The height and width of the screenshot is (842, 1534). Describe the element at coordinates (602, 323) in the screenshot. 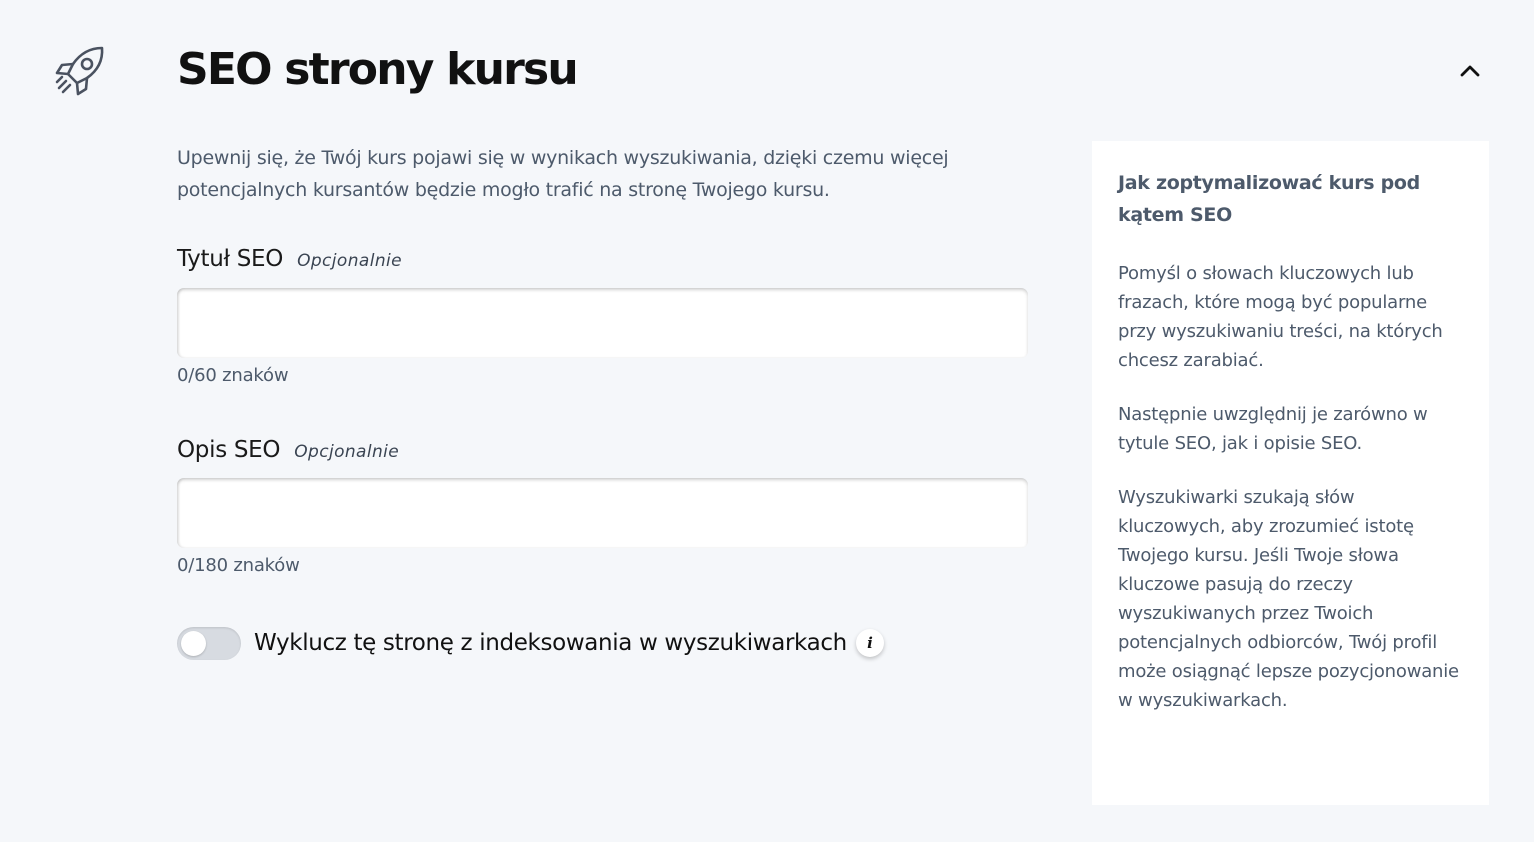

I see `seo-title-input` at that location.